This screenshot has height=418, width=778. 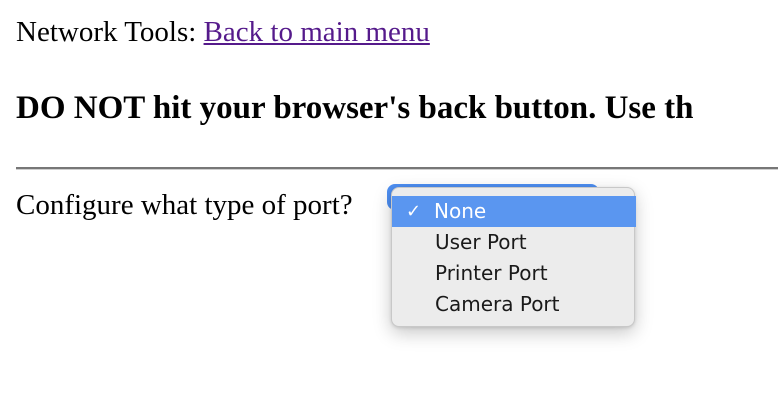 I want to click on back-to-main-menu-link: Back to main menu, so click(x=317, y=32).